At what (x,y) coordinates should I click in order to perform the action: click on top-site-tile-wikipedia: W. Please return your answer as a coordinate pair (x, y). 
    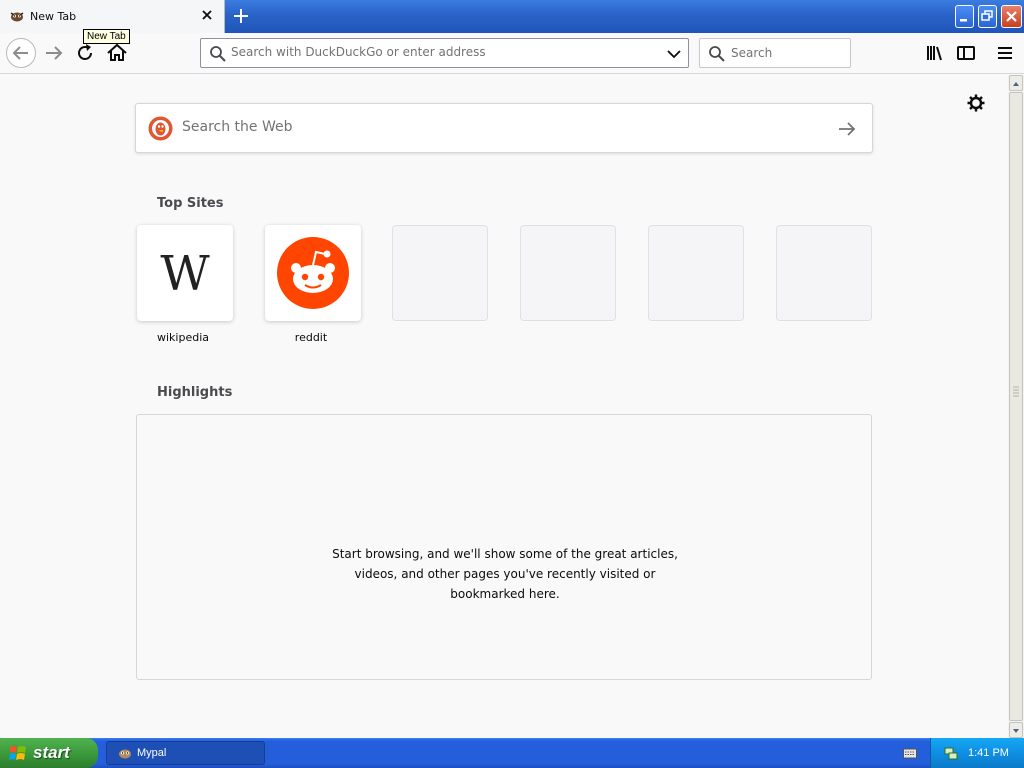
    Looking at the image, I should click on (185, 273).